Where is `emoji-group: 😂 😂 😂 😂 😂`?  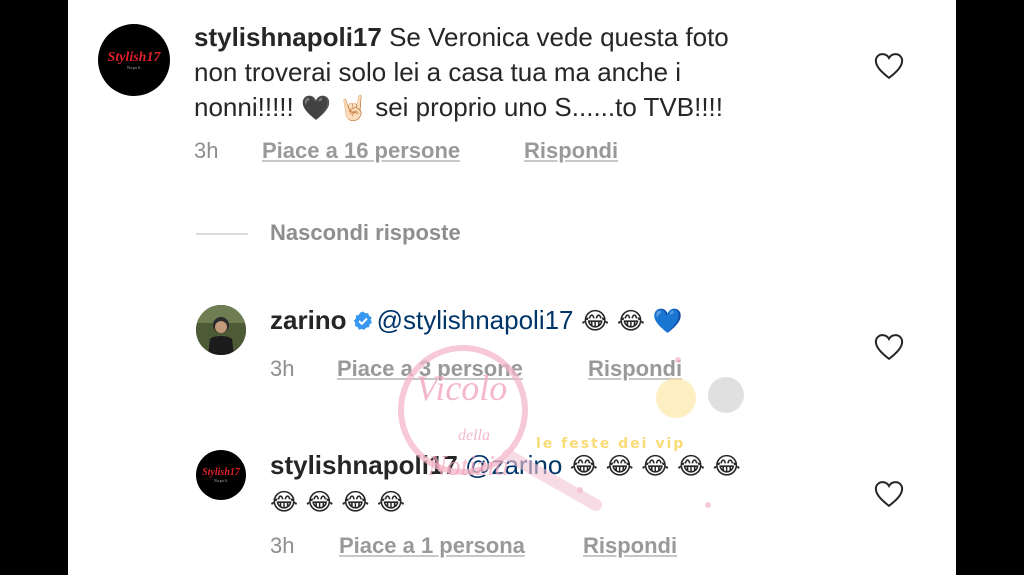 emoji-group: 😂 😂 😂 😂 😂 is located at coordinates (651, 466).